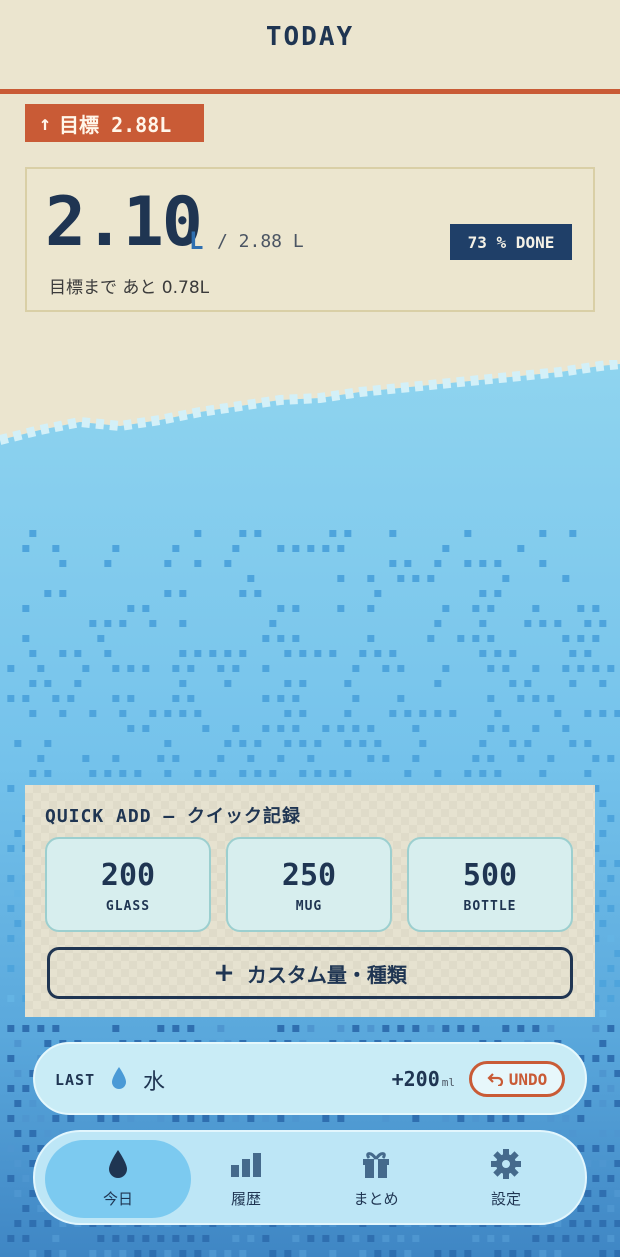 Image resolution: width=620 pixels, height=1257 pixels. Describe the element at coordinates (118, 1178) in the screenshot. I see `nav-item-today: 今日` at that location.